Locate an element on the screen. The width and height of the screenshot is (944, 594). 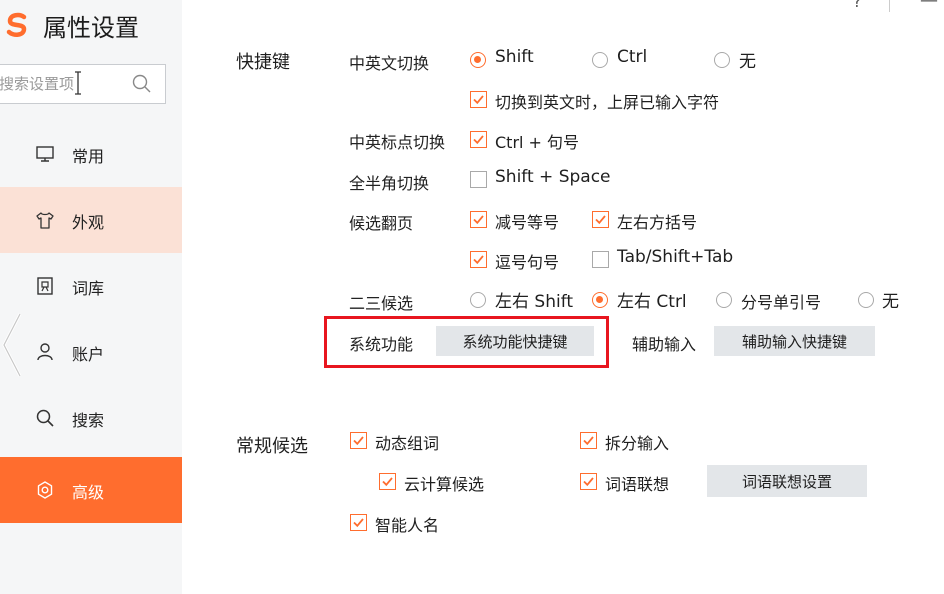
settings-icon is located at coordinates (45, 490).